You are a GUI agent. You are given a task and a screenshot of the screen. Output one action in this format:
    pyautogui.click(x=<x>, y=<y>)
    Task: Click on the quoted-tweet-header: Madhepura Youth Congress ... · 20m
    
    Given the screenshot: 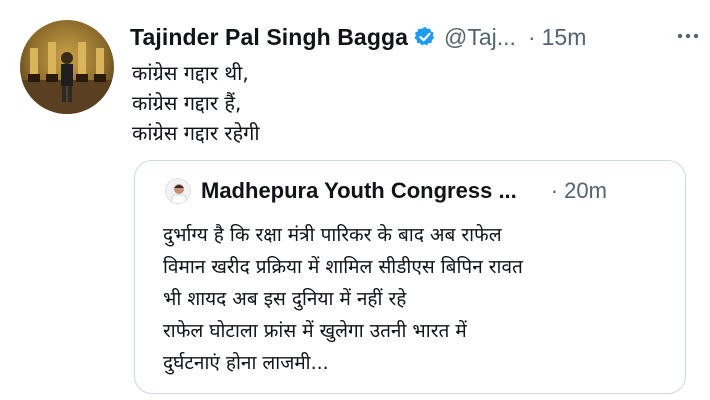 What is the action you would take?
    pyautogui.click(x=386, y=191)
    